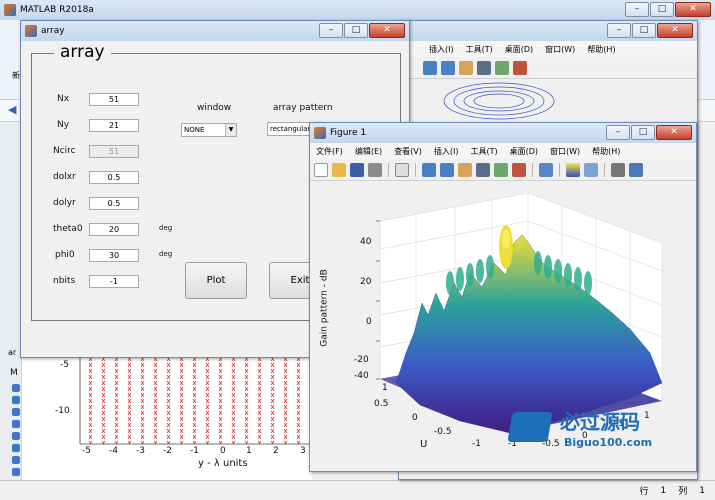  Describe the element at coordinates (600, 422) in the screenshot. I see `watermark-cn: 必过源码` at that location.